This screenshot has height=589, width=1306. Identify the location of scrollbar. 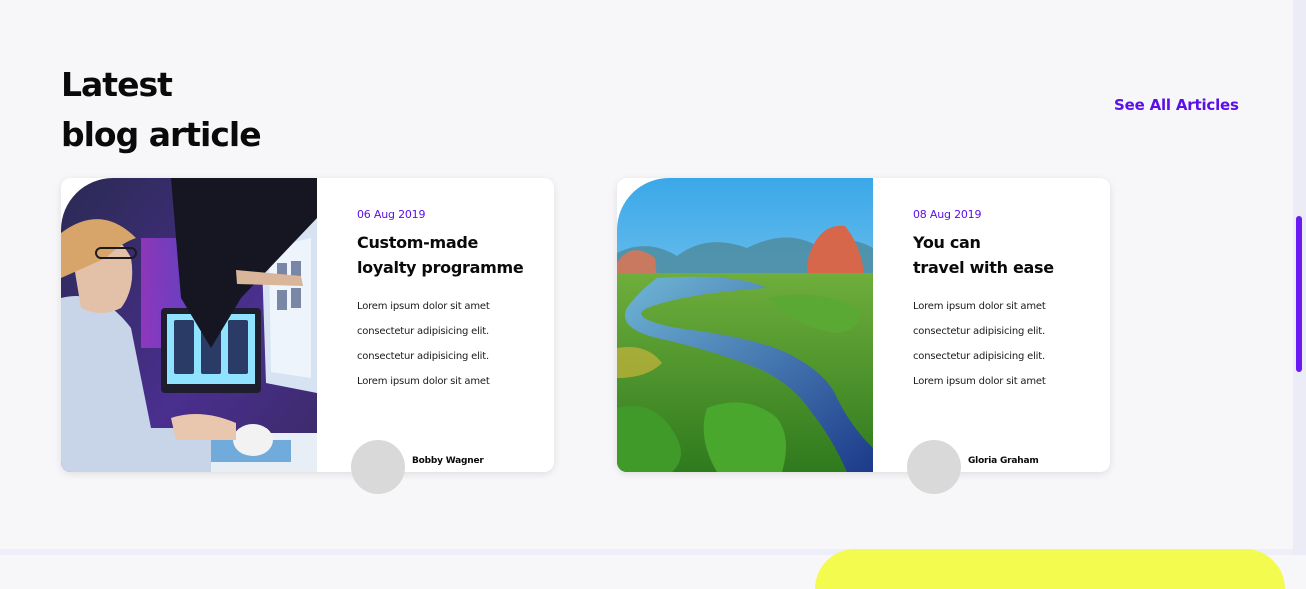
(1299, 277).